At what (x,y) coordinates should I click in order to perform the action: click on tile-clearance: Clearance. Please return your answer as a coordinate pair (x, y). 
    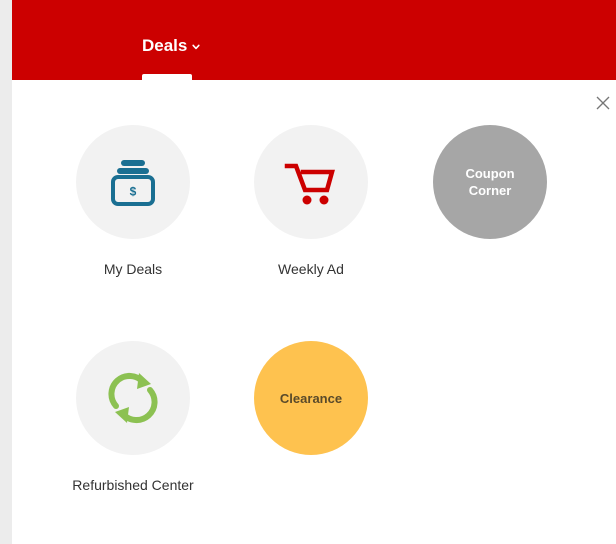
    Looking at the image, I should click on (311, 398).